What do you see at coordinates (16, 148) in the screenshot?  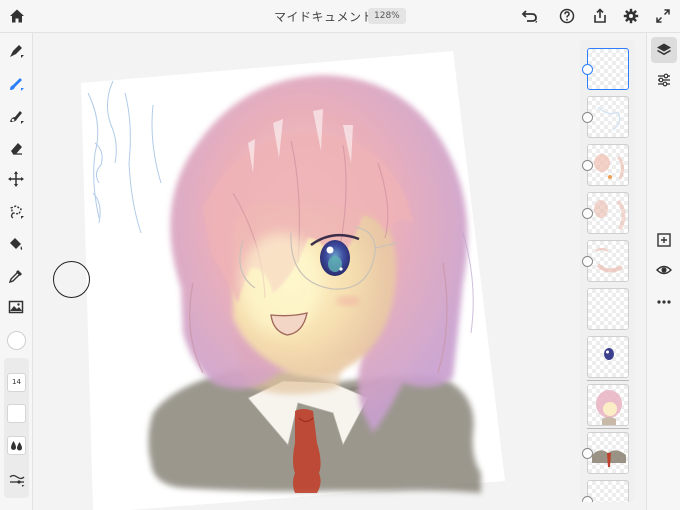 I see `eraser-icon` at bounding box center [16, 148].